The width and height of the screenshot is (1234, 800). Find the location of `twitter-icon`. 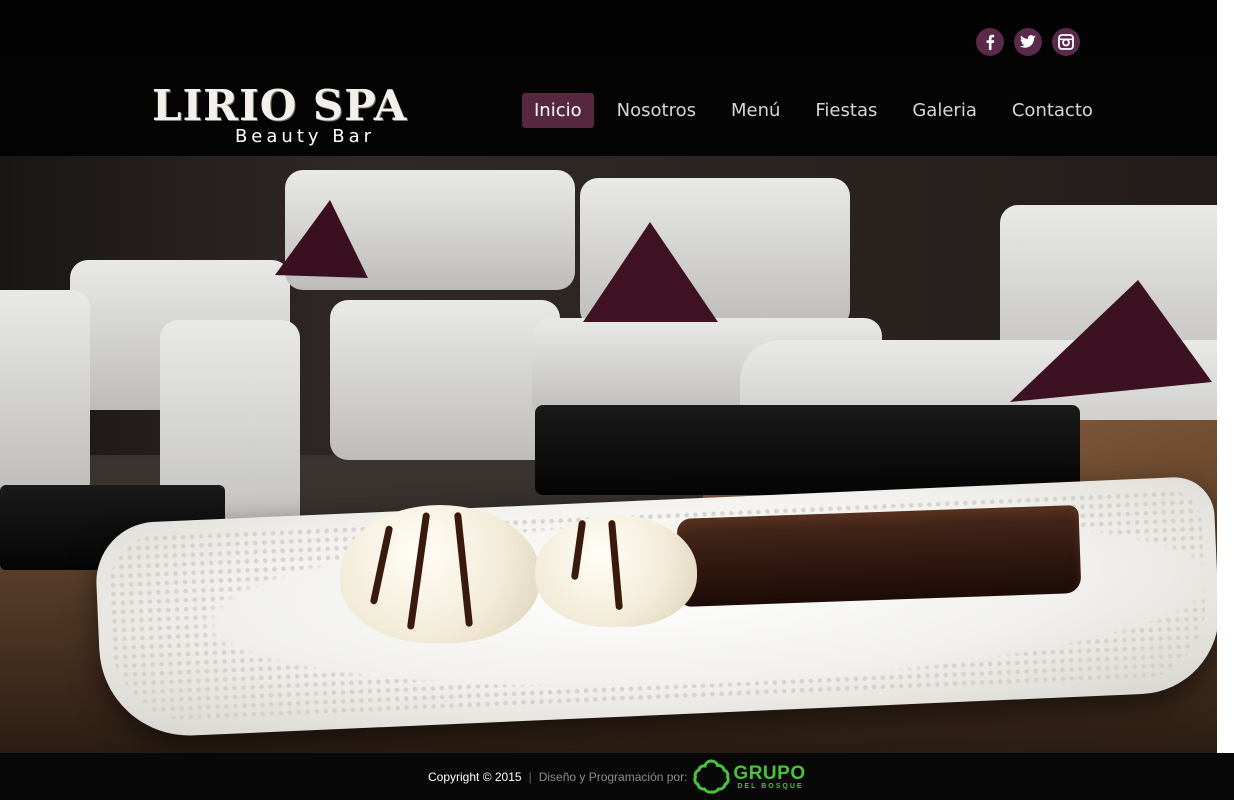

twitter-icon is located at coordinates (1028, 41).